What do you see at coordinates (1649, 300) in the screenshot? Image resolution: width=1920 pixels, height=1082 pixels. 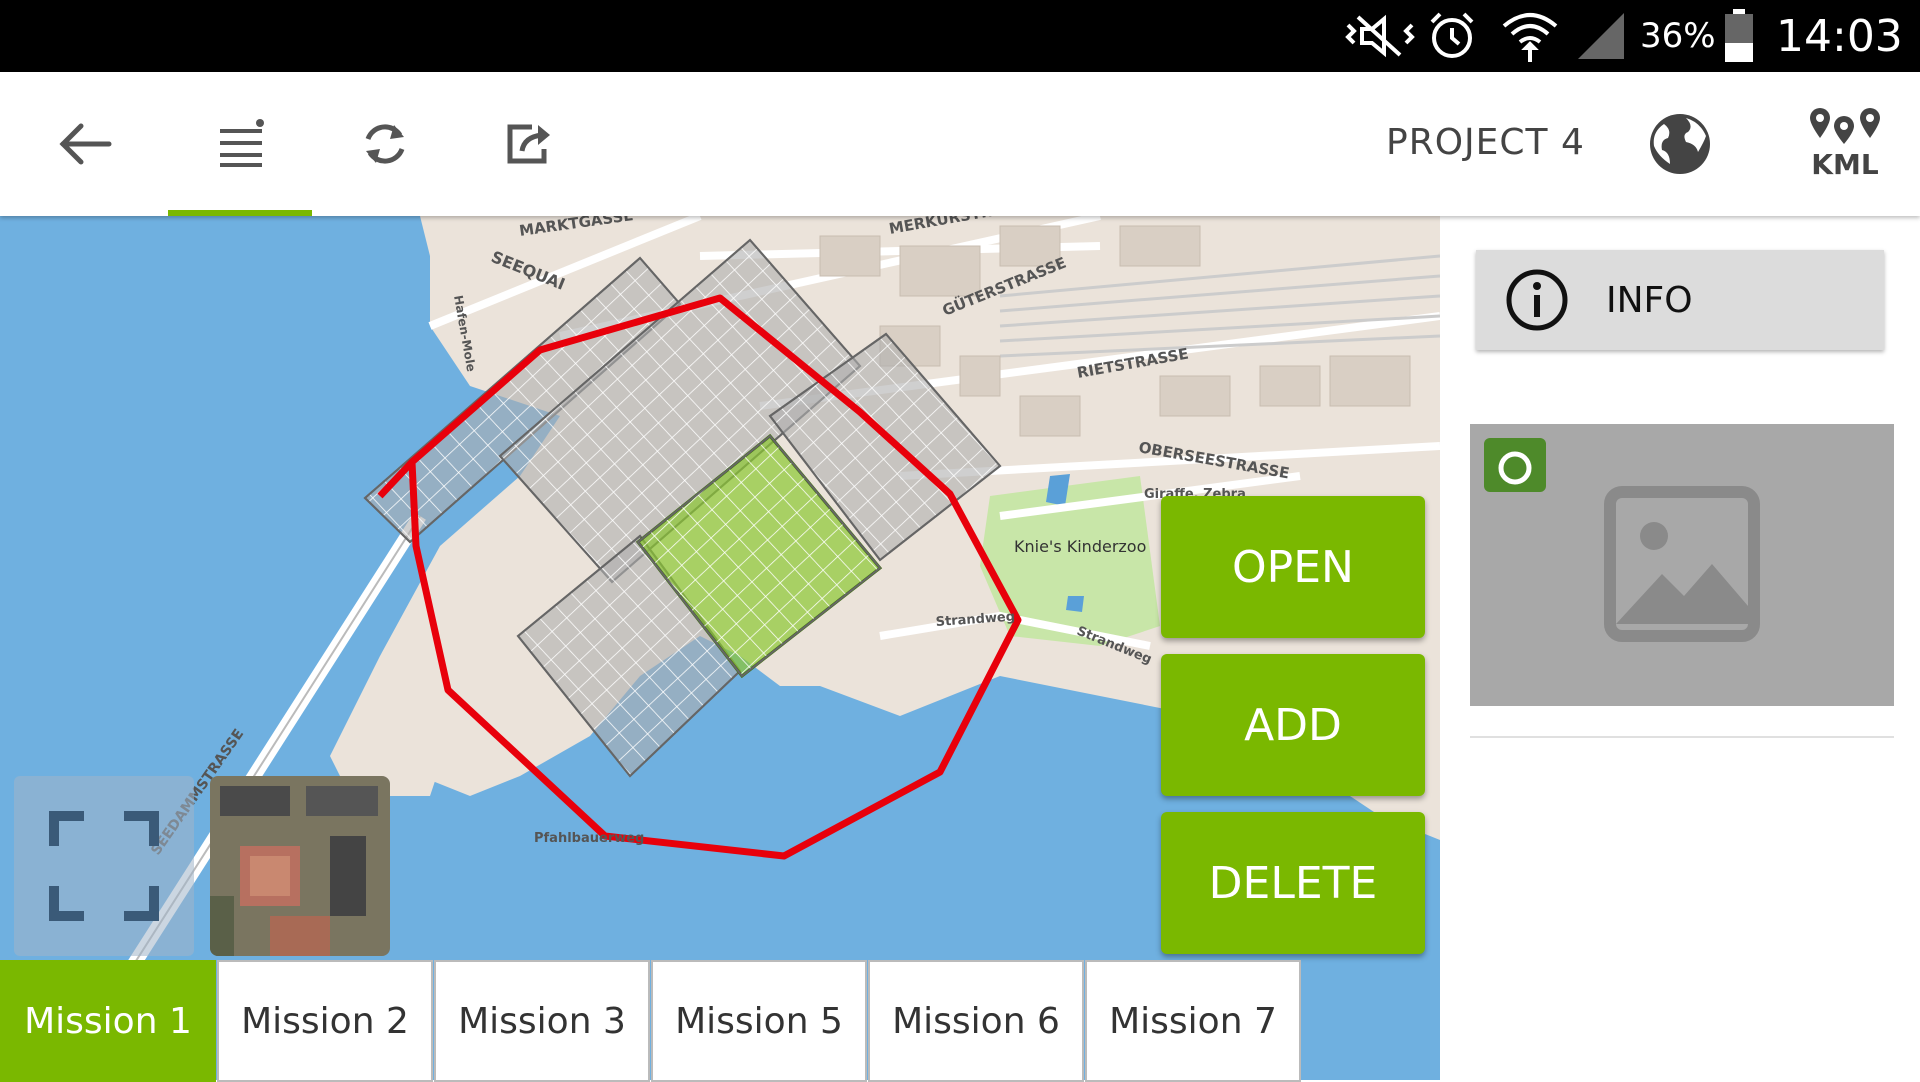 I see `info-label: INFO` at bounding box center [1649, 300].